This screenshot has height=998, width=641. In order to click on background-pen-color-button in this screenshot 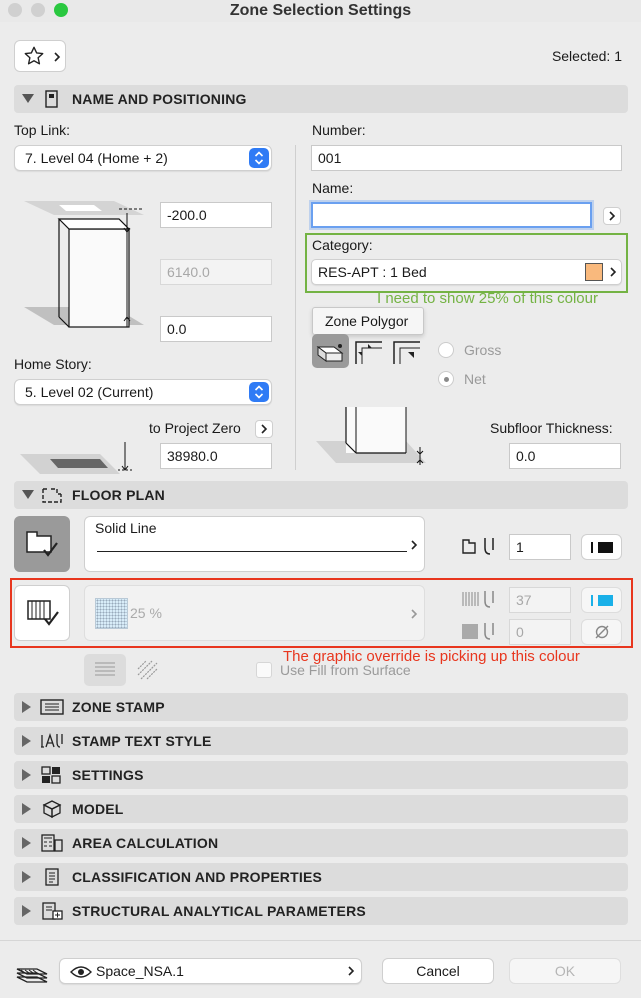, I will do `click(601, 632)`.